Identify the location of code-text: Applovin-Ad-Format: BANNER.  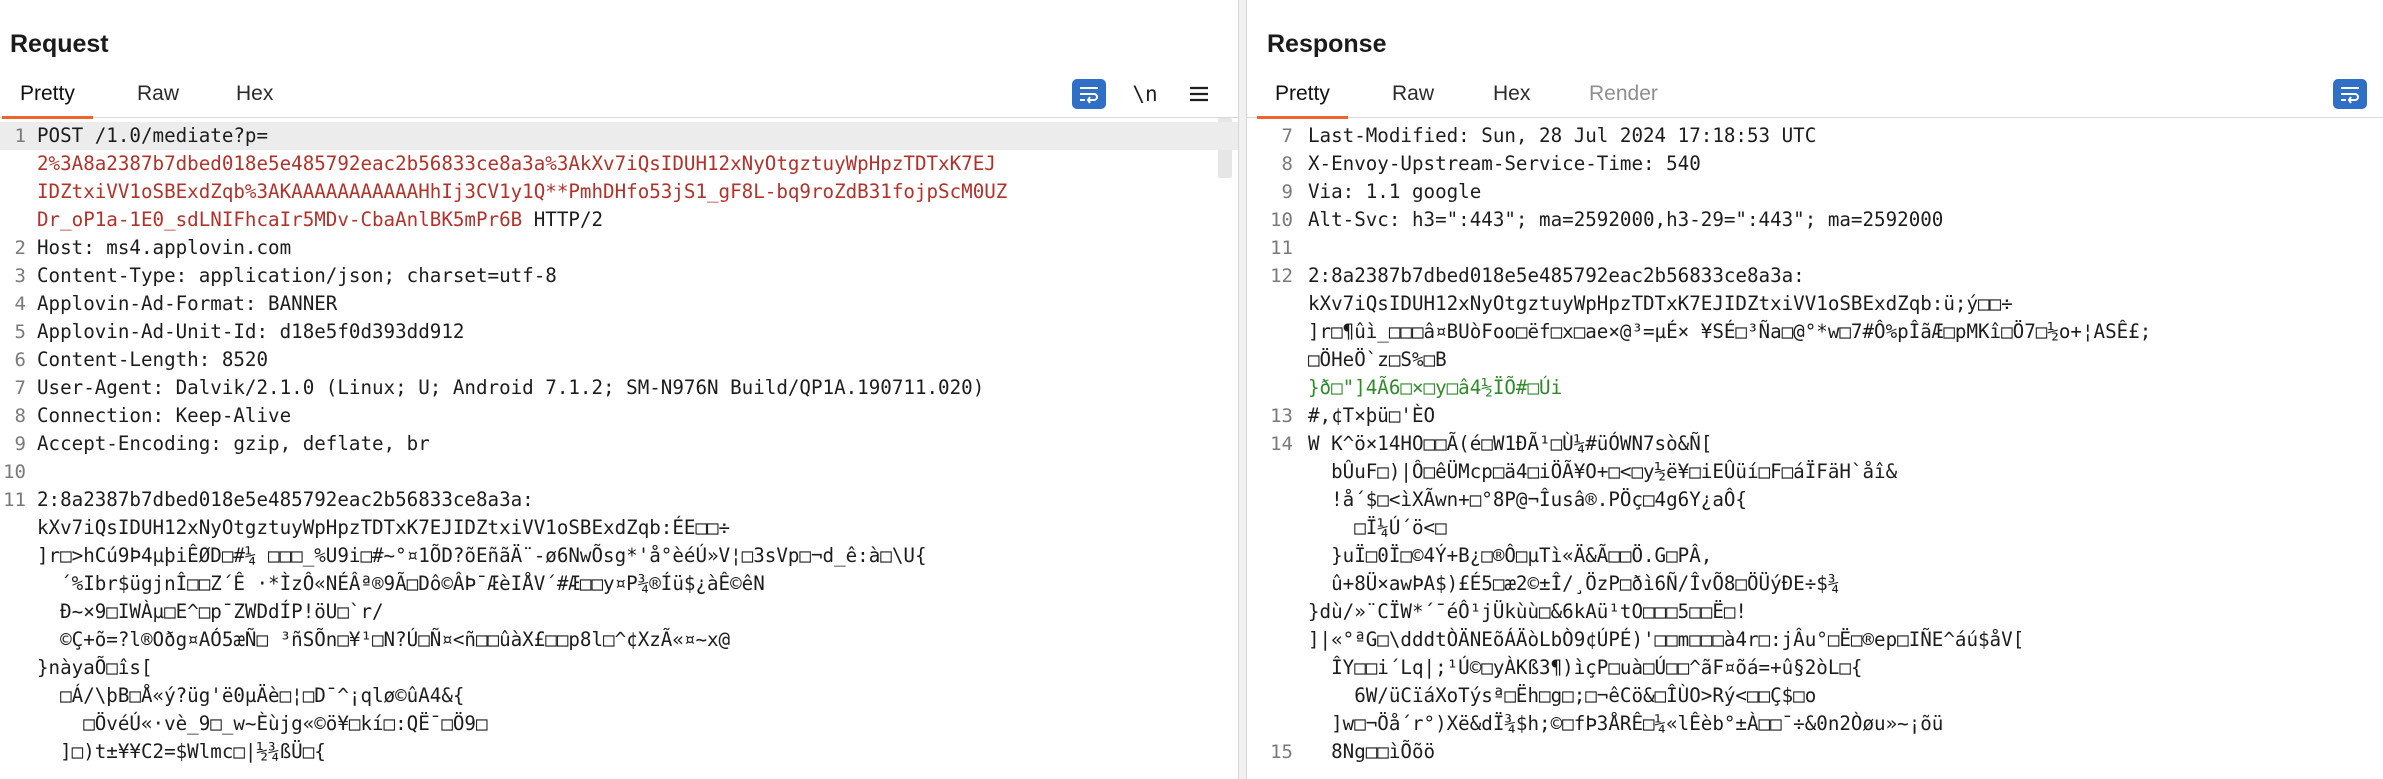
(187, 303).